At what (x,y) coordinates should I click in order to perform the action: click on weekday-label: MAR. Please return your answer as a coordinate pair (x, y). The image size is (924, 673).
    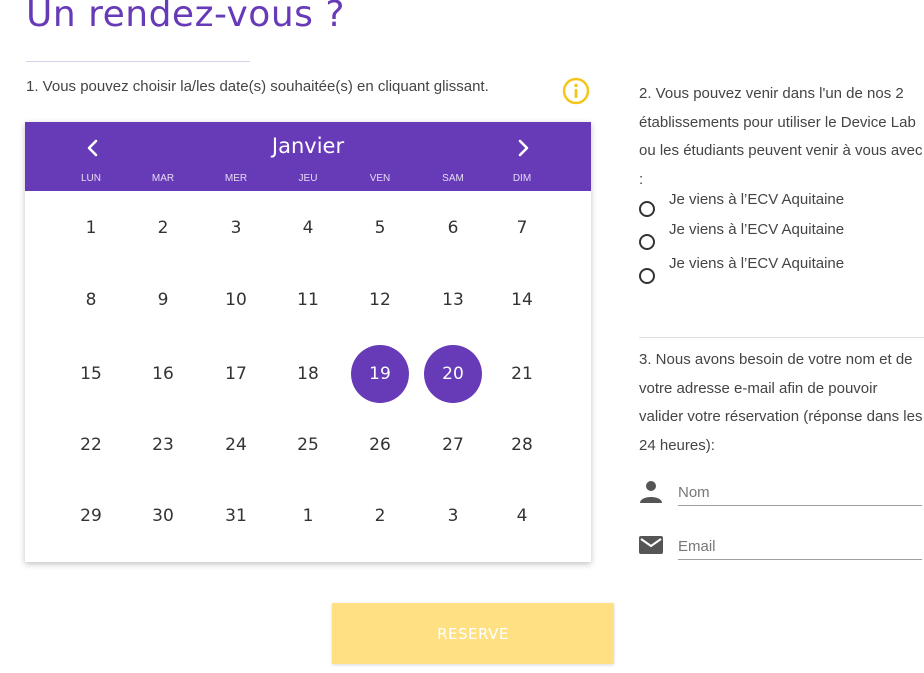
    Looking at the image, I should click on (163, 178).